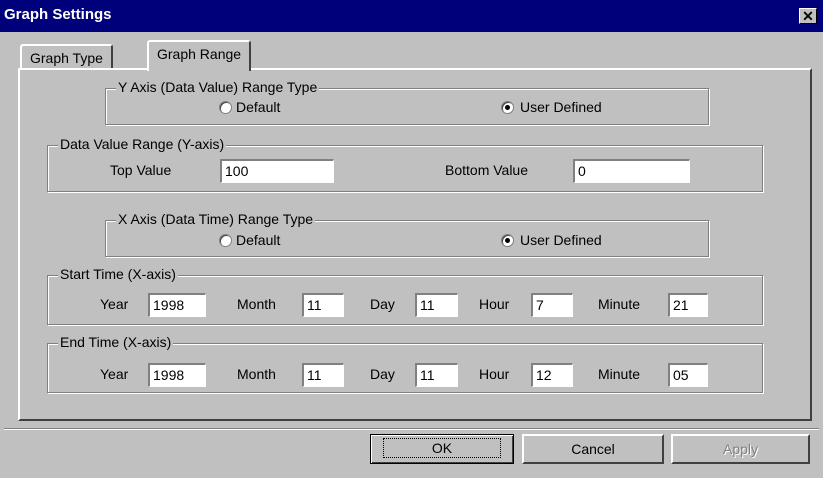 This screenshot has width=823, height=478. What do you see at coordinates (114, 304) in the screenshot?
I see `start-year-label: Year` at bounding box center [114, 304].